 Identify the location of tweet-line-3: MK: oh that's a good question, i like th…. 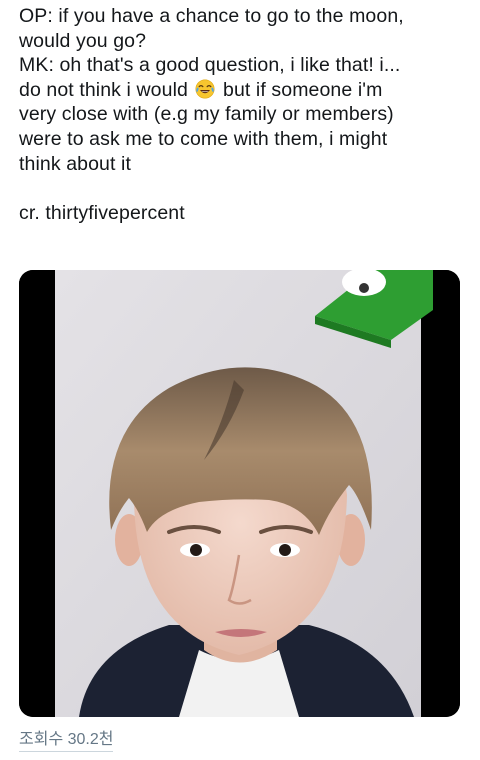
(210, 65).